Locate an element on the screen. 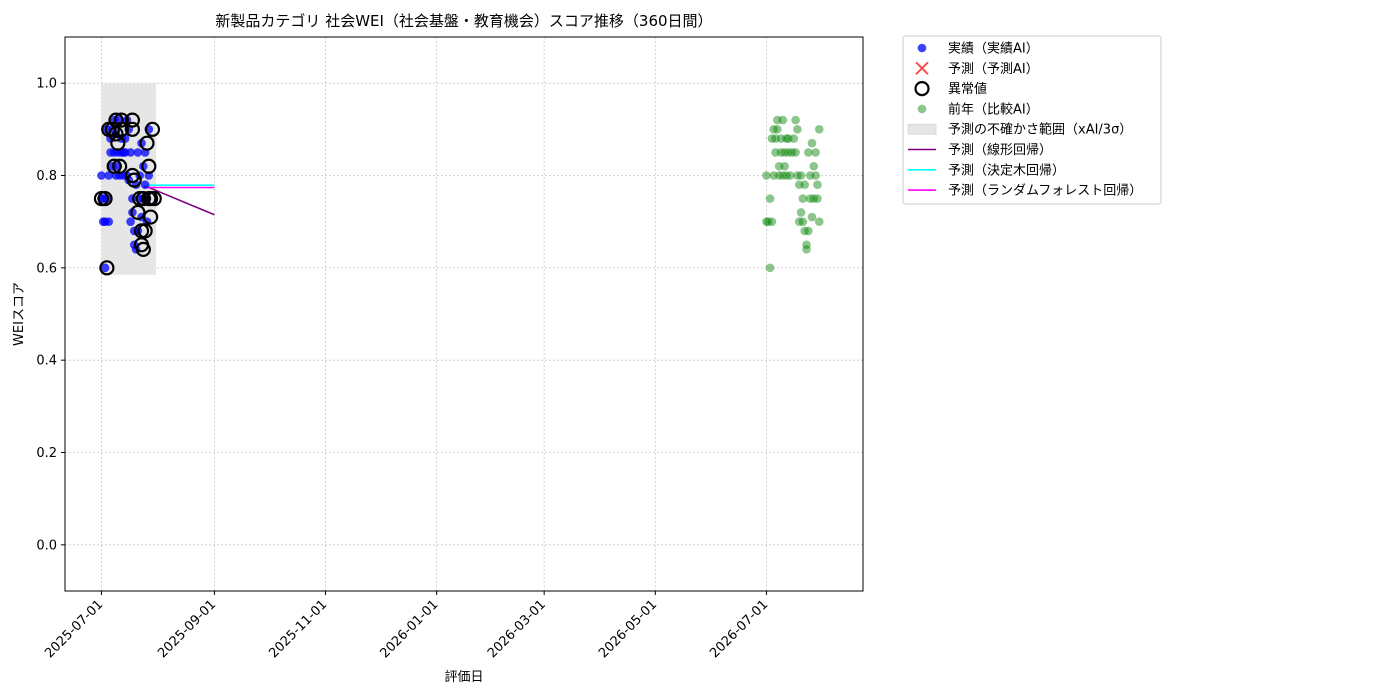 This screenshot has width=1400, height=700. x-tick-label: 2025-11-01 is located at coordinates (298, 629).